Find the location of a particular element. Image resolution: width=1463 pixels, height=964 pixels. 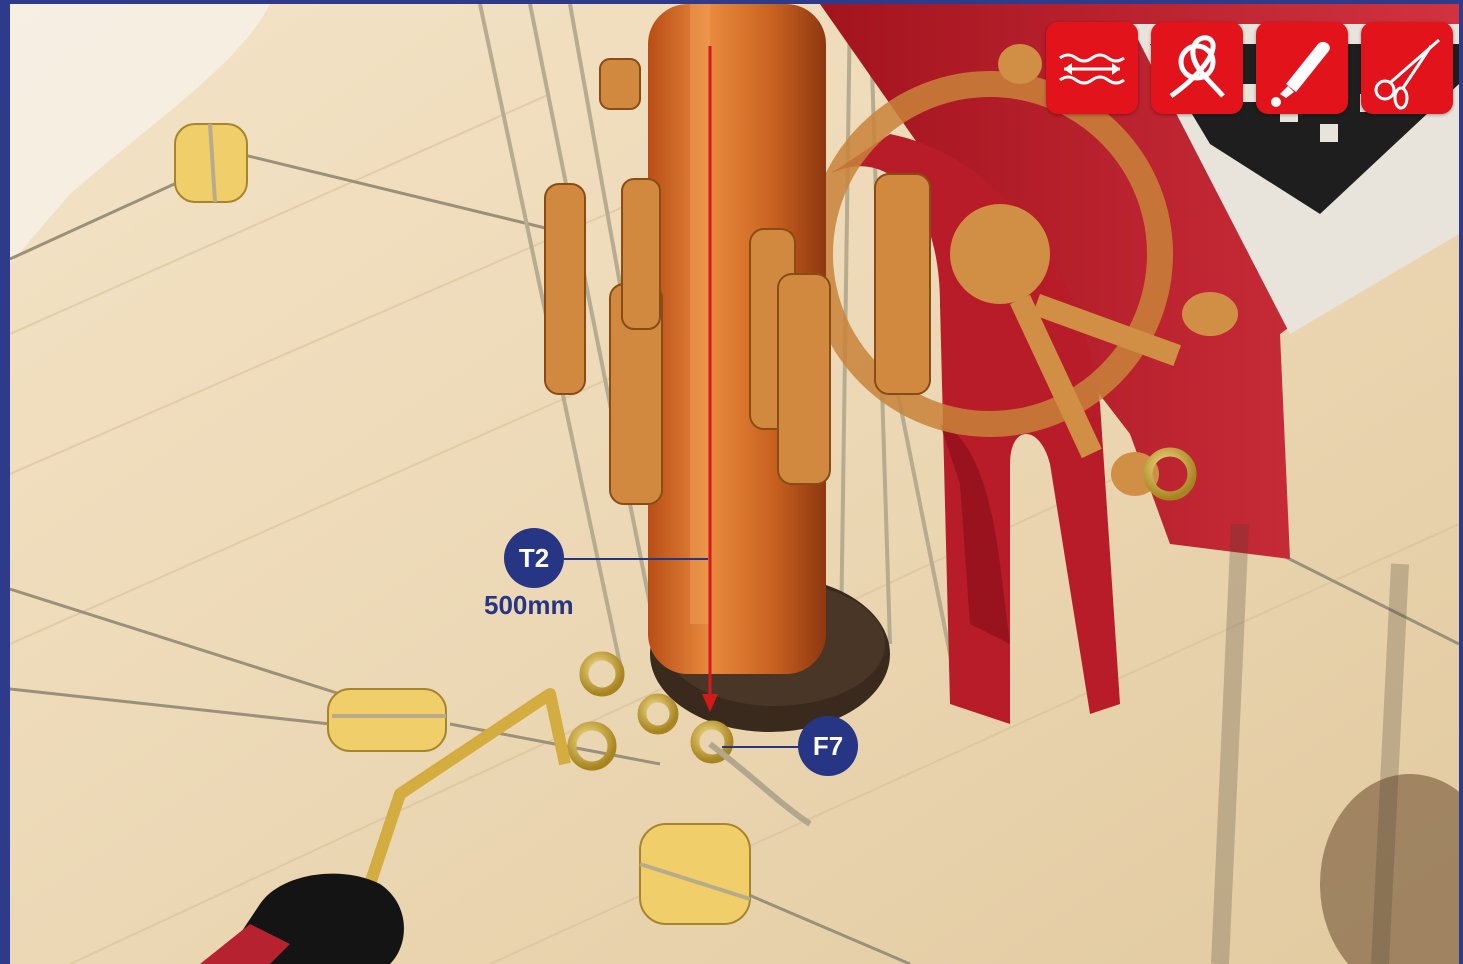

glue-icon is located at coordinates (1302, 68).